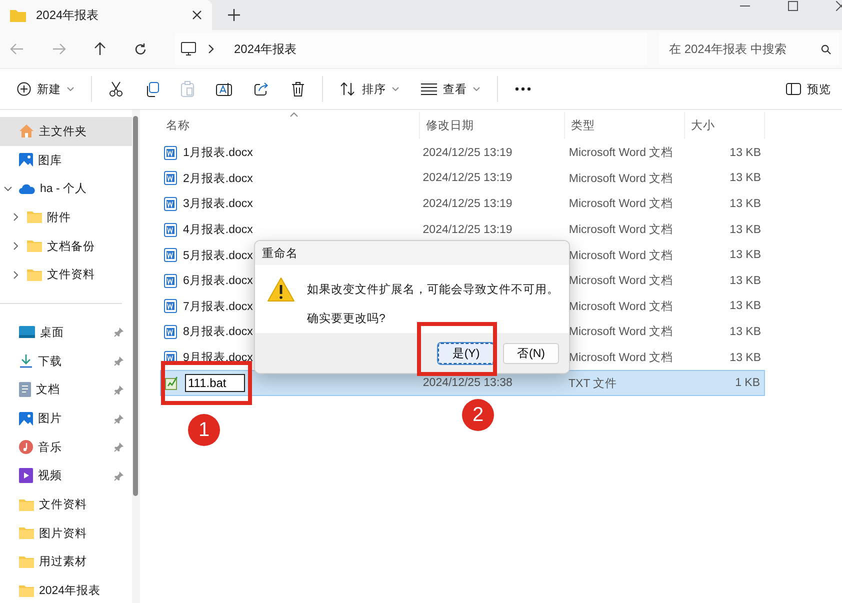  I want to click on sidebar-label: 附件, so click(59, 217).